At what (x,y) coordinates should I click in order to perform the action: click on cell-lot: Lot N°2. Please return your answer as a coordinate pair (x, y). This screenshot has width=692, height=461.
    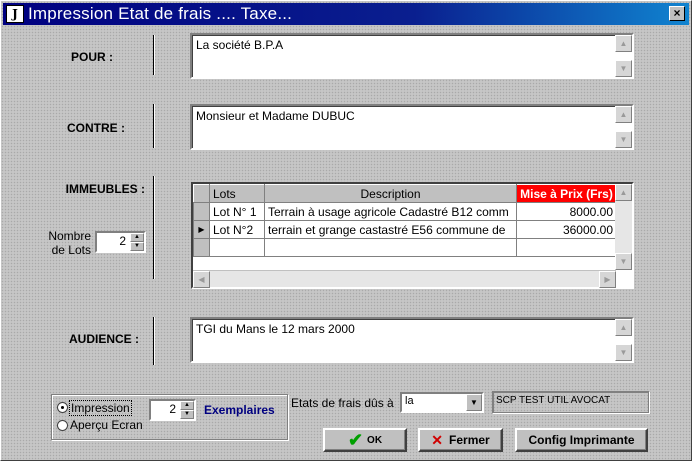
    Looking at the image, I should click on (237, 229).